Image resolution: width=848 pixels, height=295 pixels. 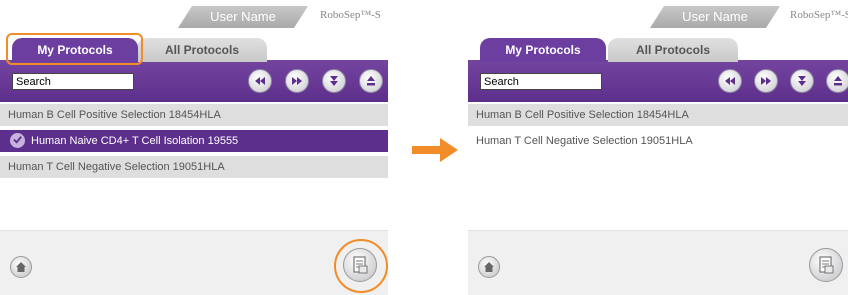 I want to click on tab-my-protocols: My Protocols, so click(x=543, y=50).